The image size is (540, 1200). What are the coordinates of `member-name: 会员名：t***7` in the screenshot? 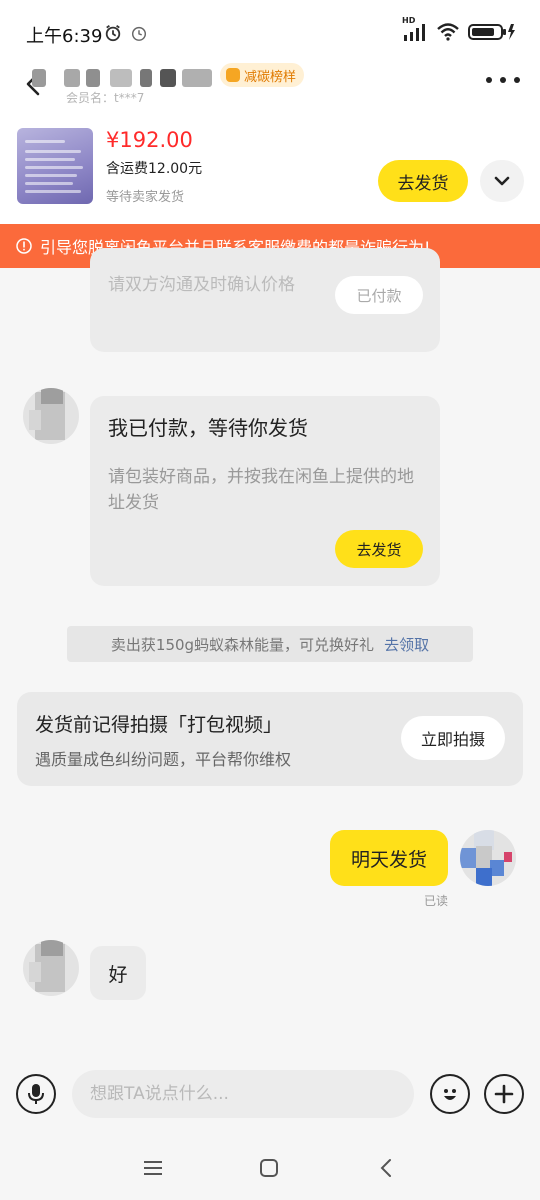 It's located at (105, 98).